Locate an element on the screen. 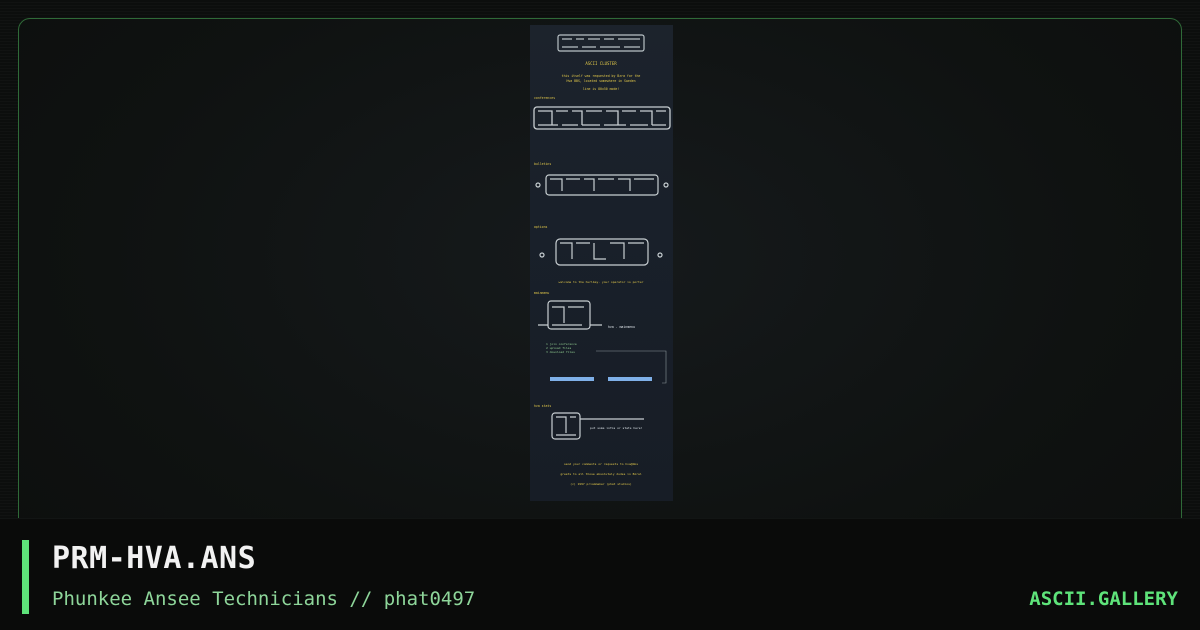  accent-bar is located at coordinates (25, 577).